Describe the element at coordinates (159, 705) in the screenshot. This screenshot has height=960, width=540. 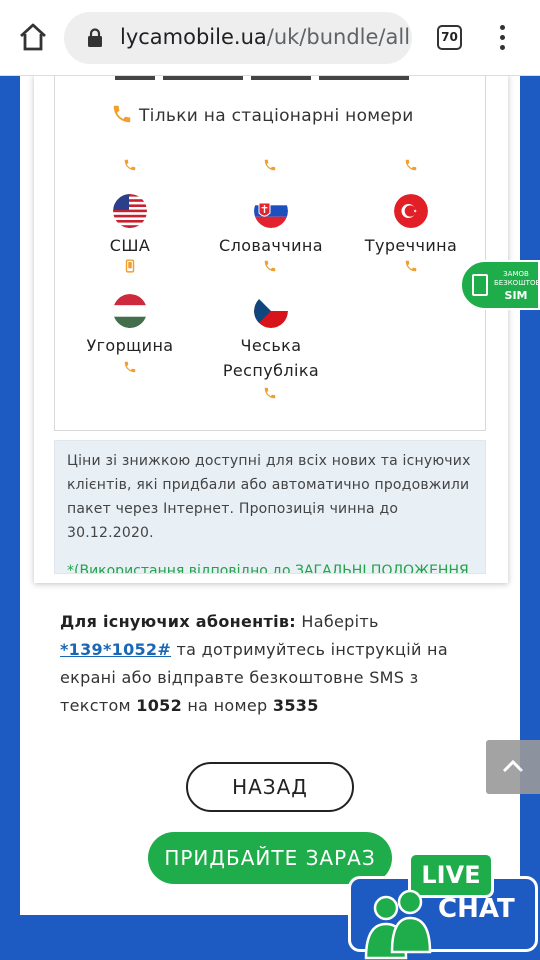
I see `sms-text: 1052` at that location.